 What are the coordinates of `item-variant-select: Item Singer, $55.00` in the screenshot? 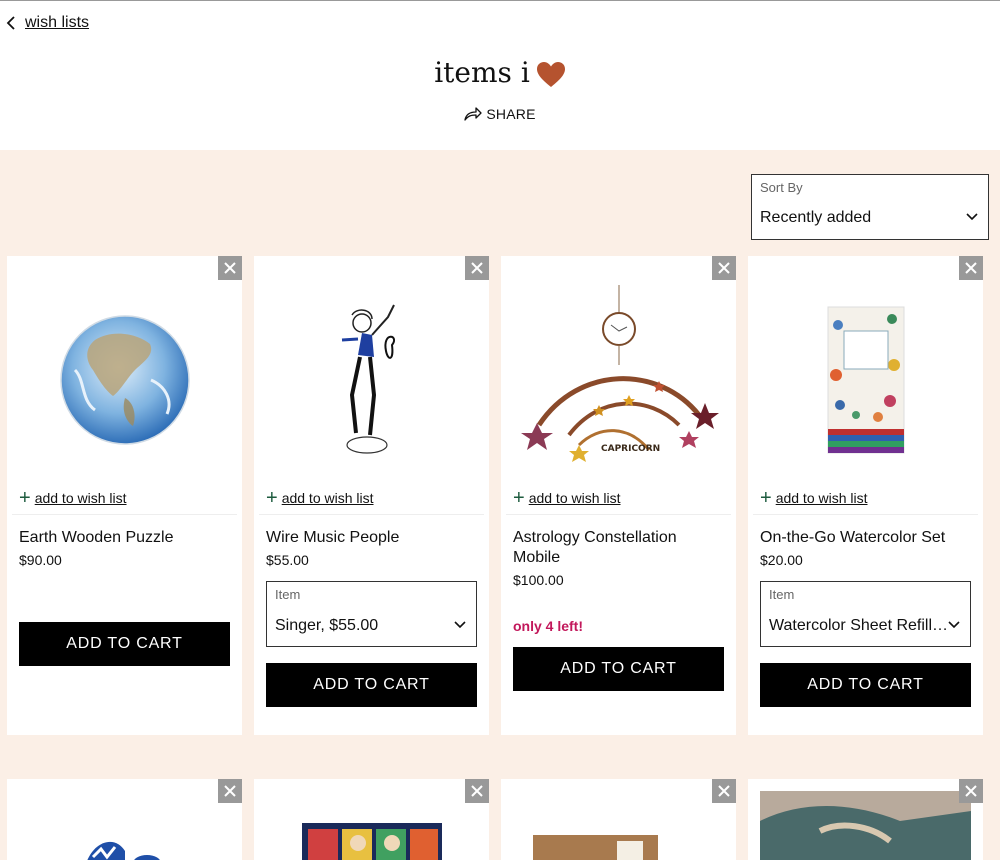 It's located at (371, 614).